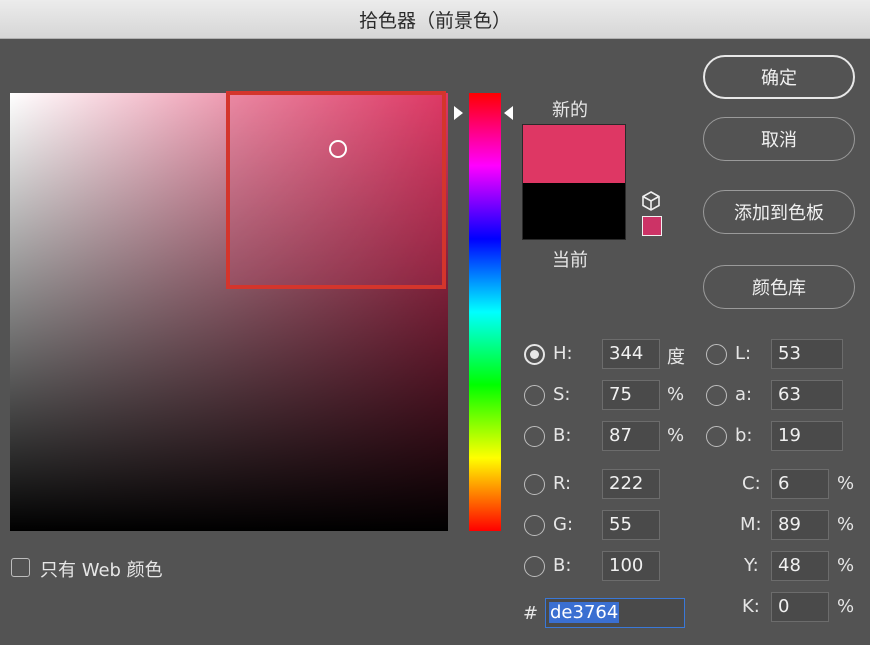 The width and height of the screenshot is (870, 645). What do you see at coordinates (716, 395) in the screenshot?
I see `radio-a` at bounding box center [716, 395].